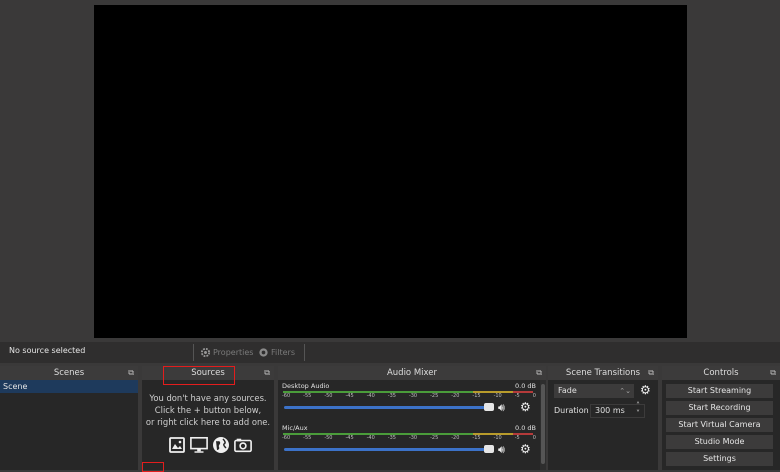 This screenshot has height=472, width=780. Describe the element at coordinates (153, 467) in the screenshot. I see `highlight-add-button` at that location.